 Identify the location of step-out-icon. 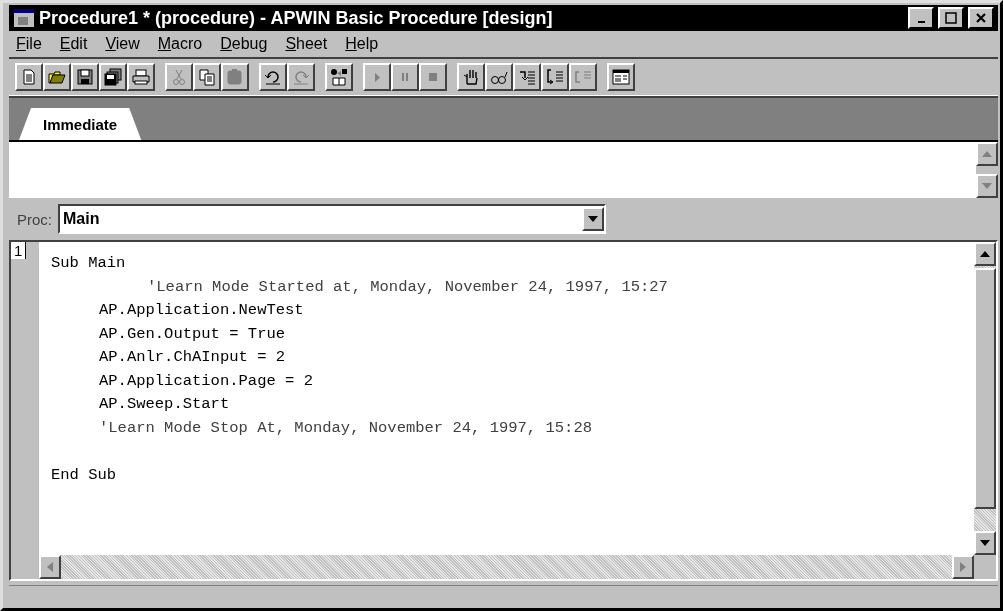
(583, 77).